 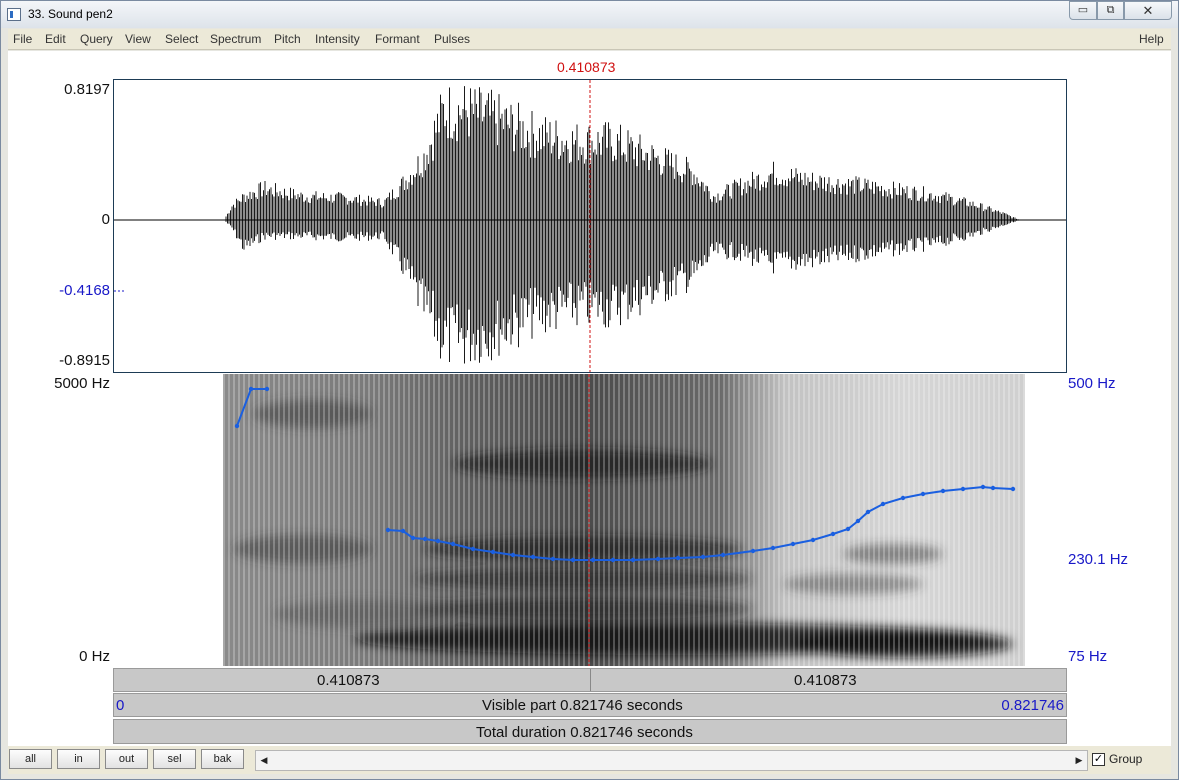 What do you see at coordinates (78, 759) in the screenshot?
I see `zoom-in-button: in` at bounding box center [78, 759].